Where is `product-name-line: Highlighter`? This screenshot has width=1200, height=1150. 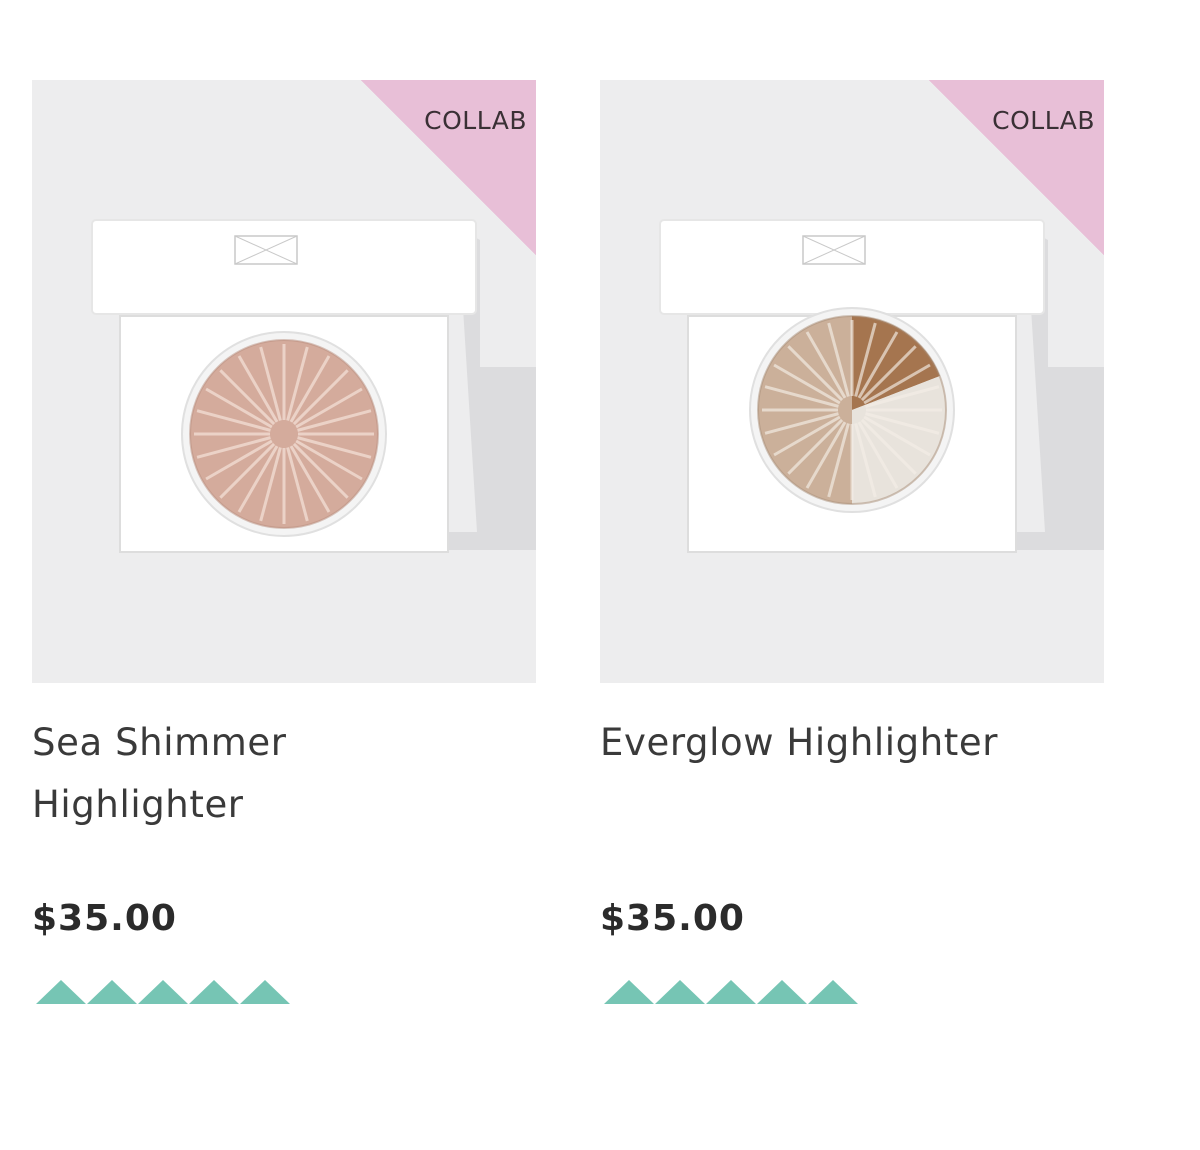
product-name-line: Highlighter is located at coordinates (138, 804).